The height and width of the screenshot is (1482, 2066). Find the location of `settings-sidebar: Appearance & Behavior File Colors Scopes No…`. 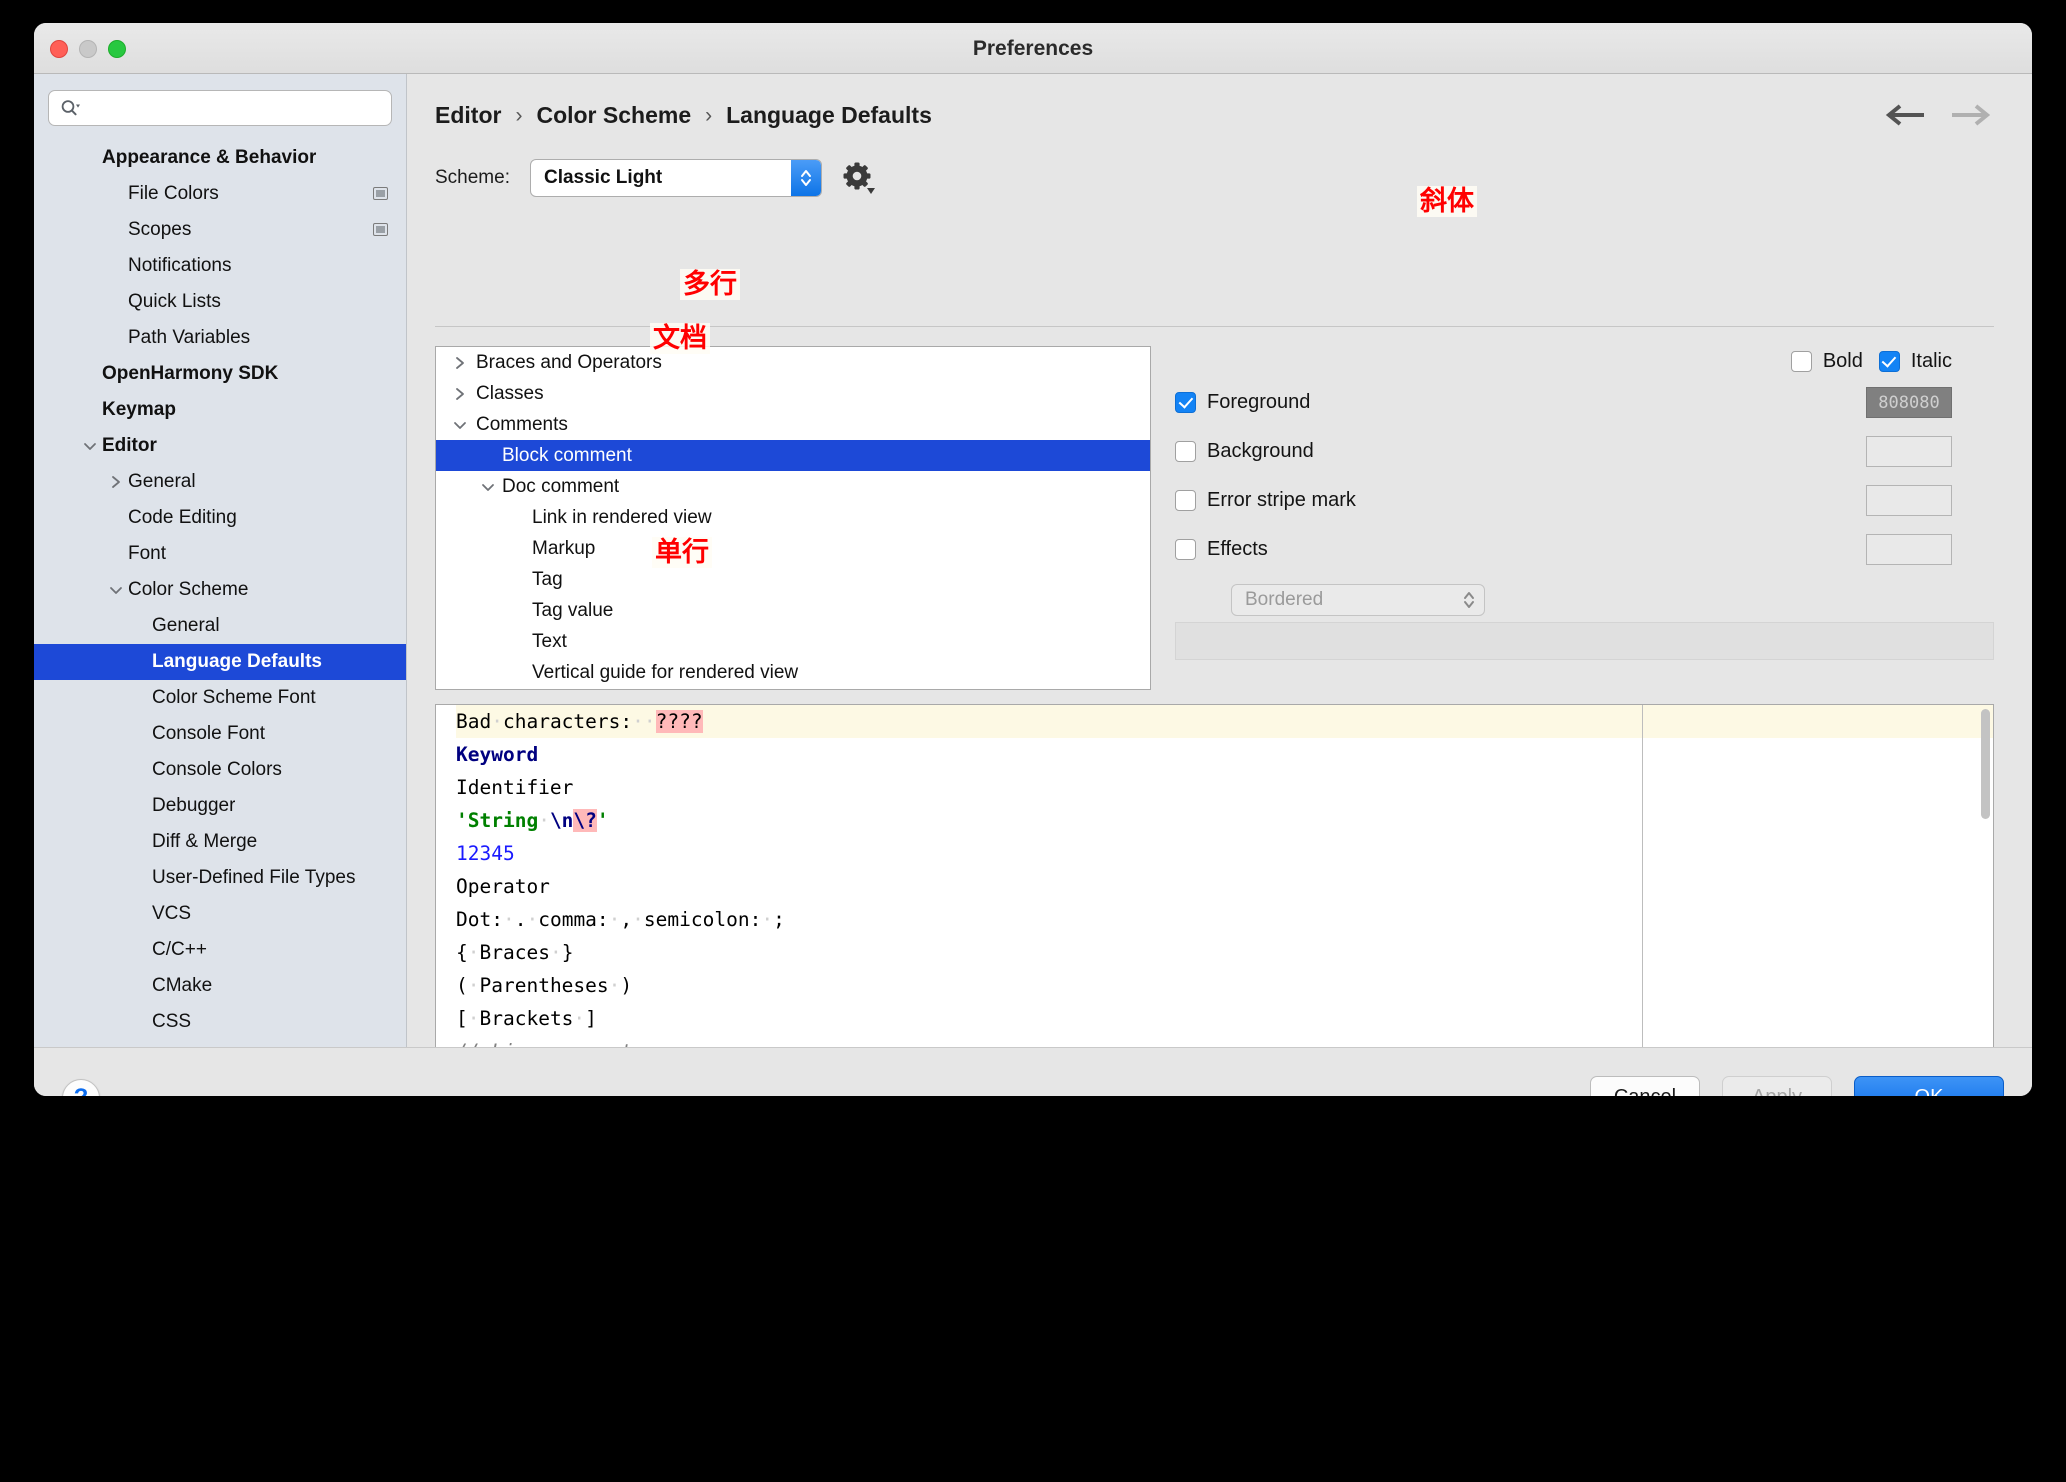

settings-sidebar: Appearance & Behavior File Colors Scopes No… is located at coordinates (220, 560).